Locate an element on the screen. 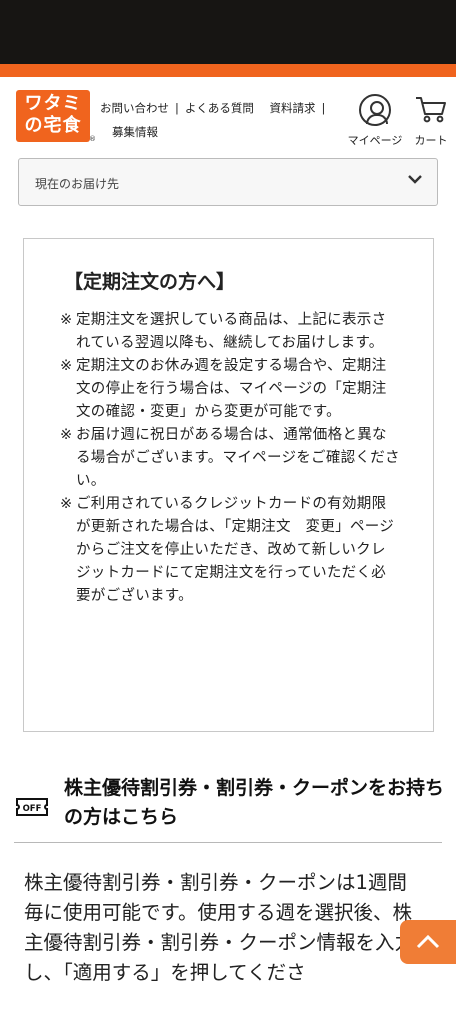 This screenshot has width=456, height=1024. nav-separator is located at coordinates (262, 108).